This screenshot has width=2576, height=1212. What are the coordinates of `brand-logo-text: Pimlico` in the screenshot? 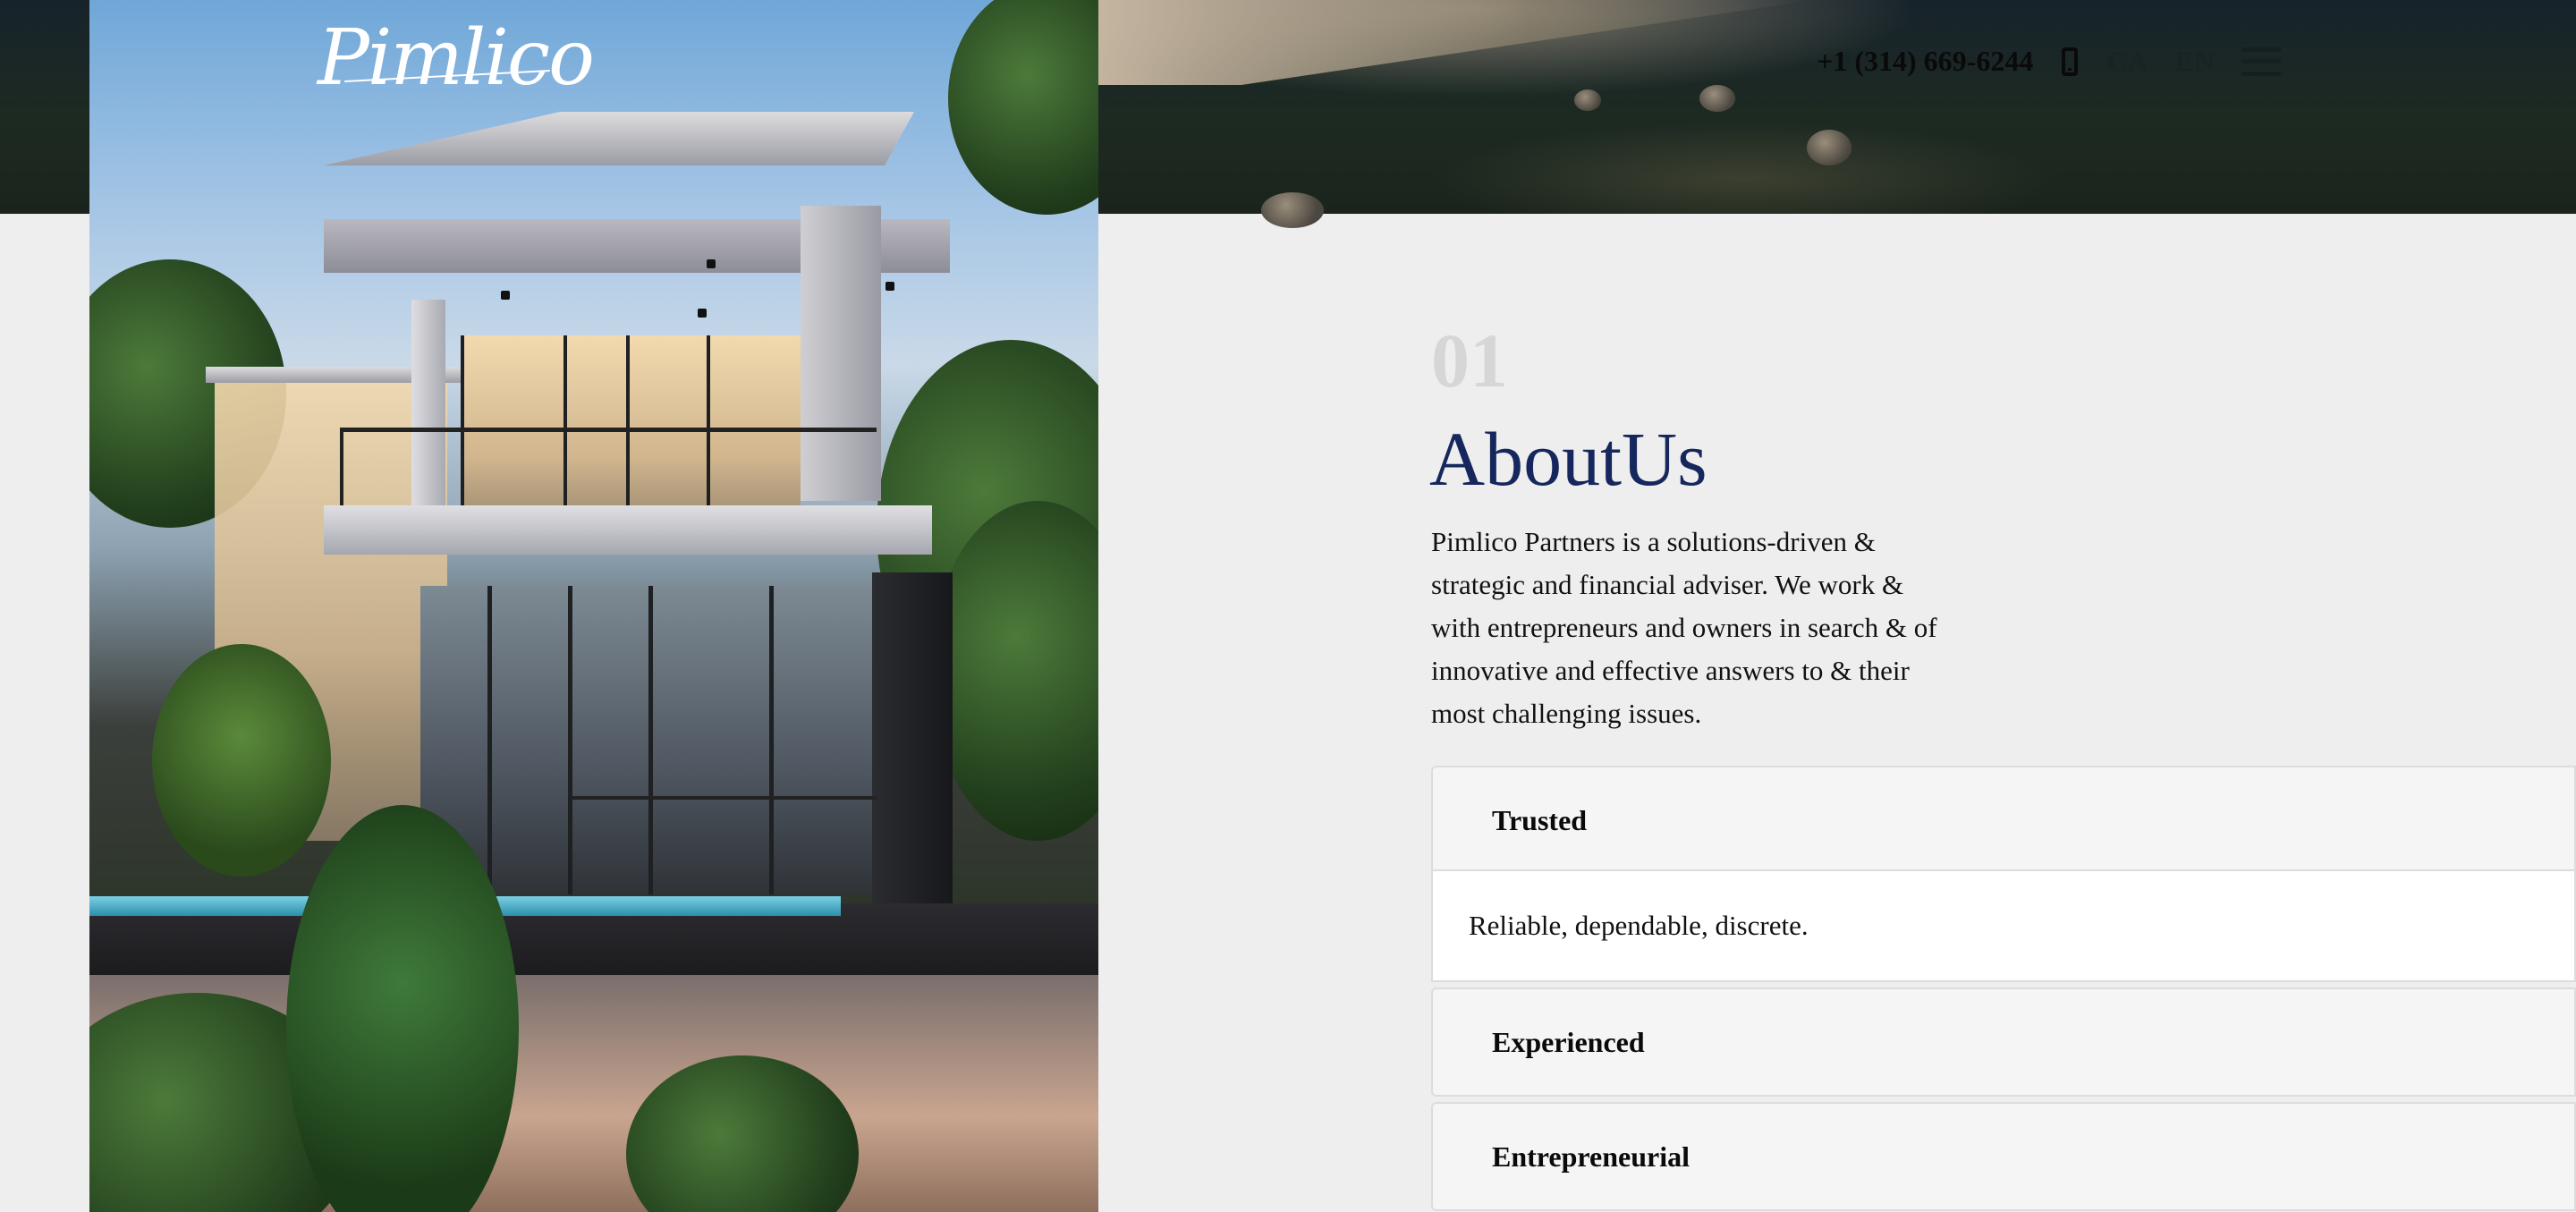 It's located at (456, 58).